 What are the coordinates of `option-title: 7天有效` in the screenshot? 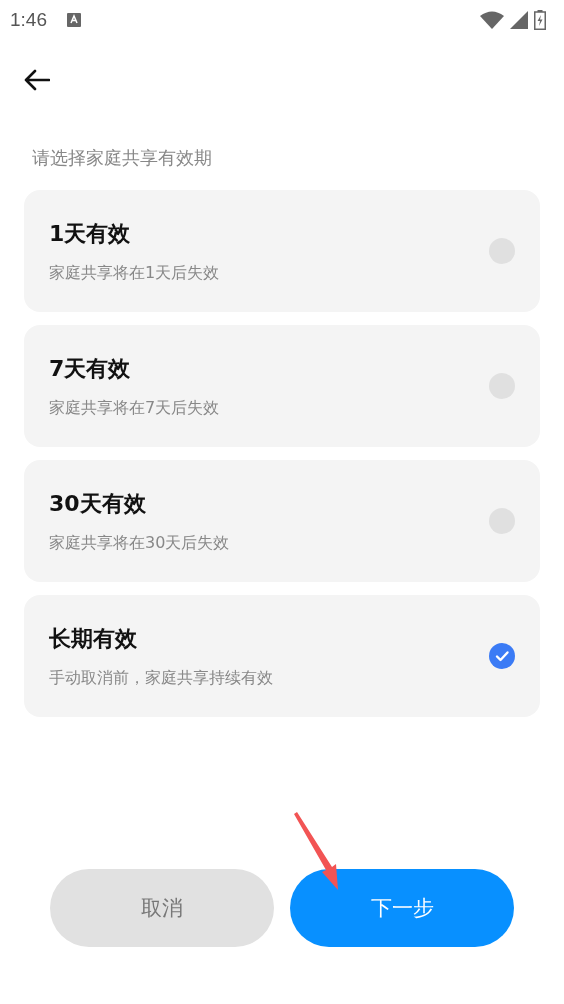 It's located at (90, 368).